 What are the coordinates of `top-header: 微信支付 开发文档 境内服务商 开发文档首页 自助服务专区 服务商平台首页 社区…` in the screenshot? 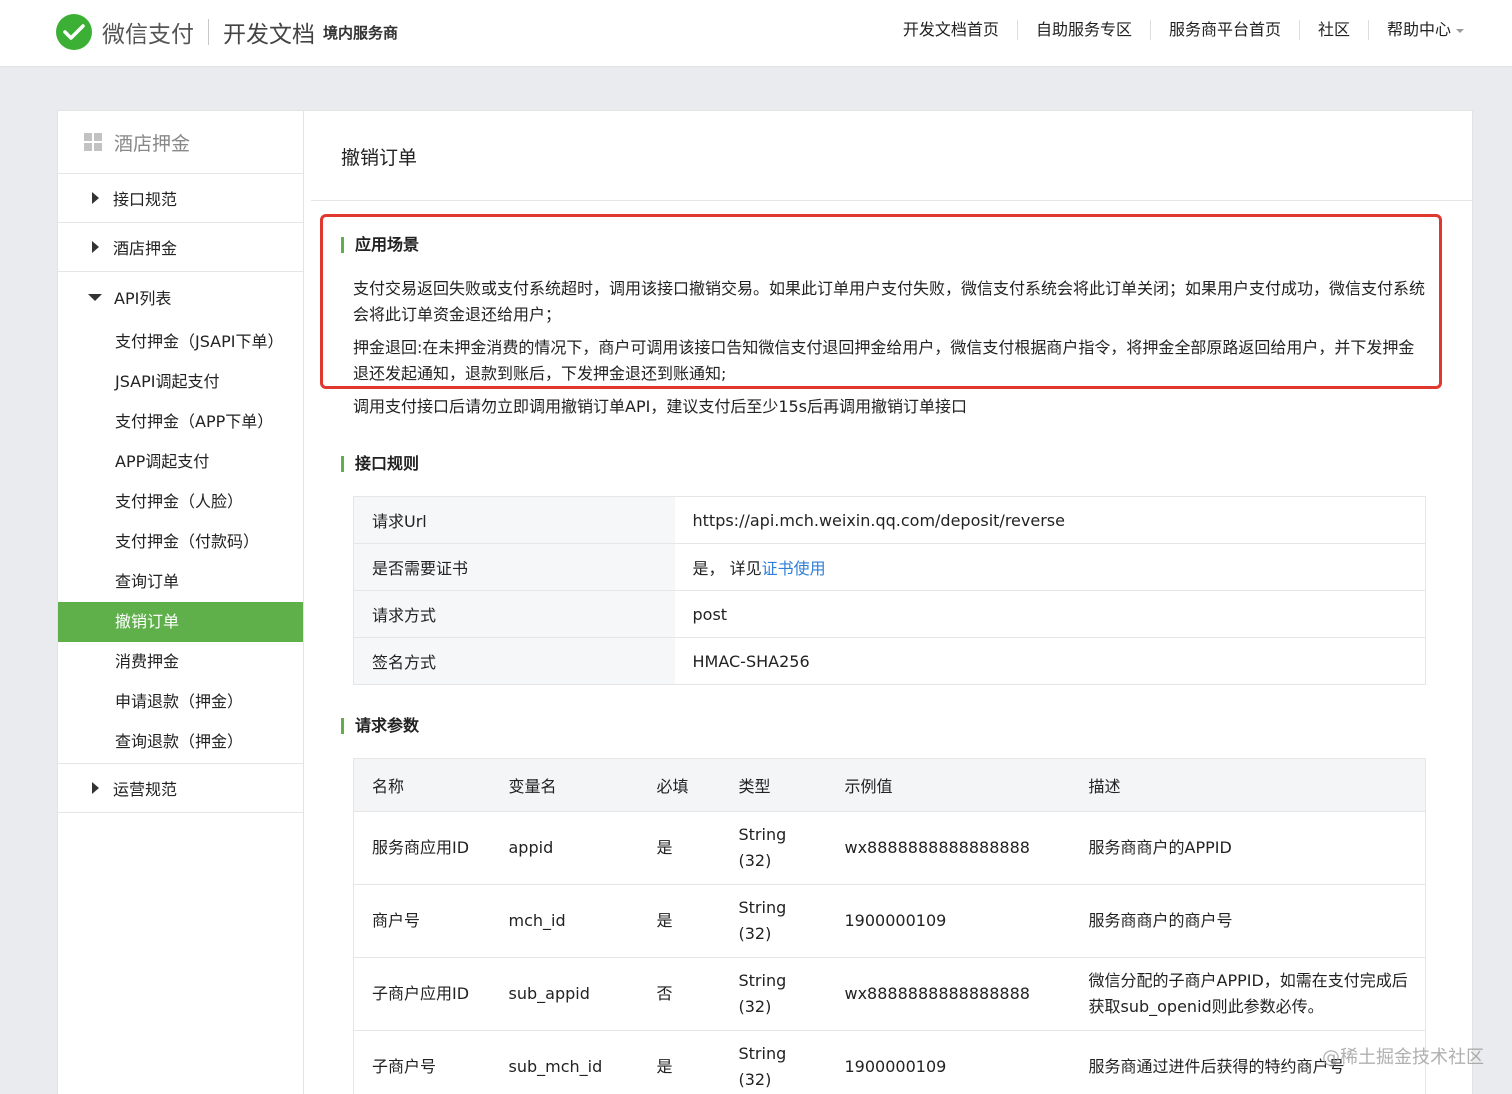 It's located at (756, 33).